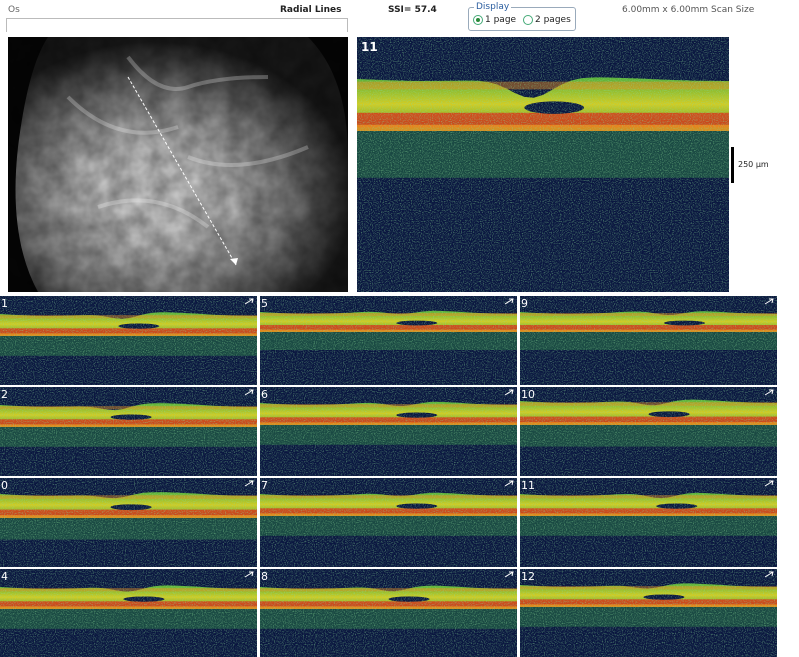  Describe the element at coordinates (369, 47) in the screenshot. I see `main-bscan-label: 11` at that location.